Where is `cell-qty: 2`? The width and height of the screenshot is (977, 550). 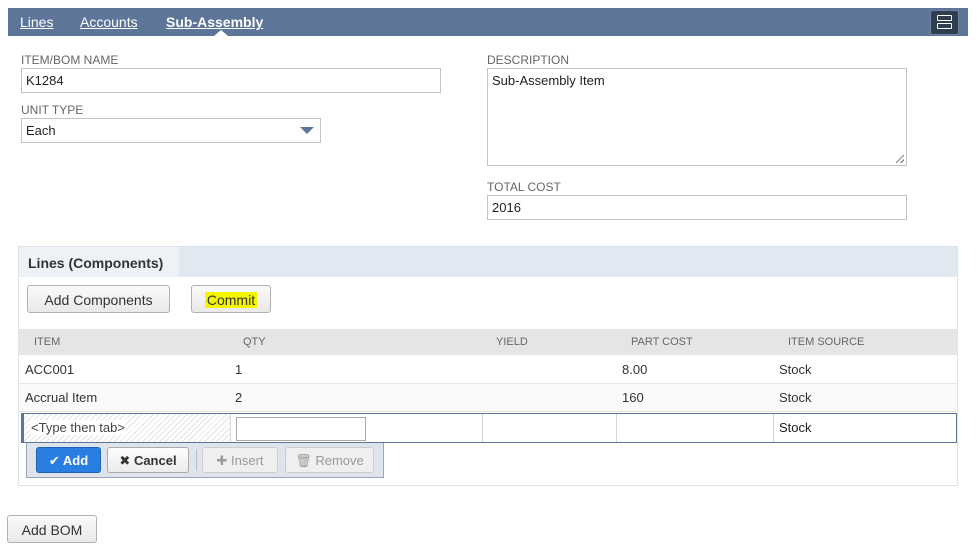 cell-qty: 2 is located at coordinates (239, 397).